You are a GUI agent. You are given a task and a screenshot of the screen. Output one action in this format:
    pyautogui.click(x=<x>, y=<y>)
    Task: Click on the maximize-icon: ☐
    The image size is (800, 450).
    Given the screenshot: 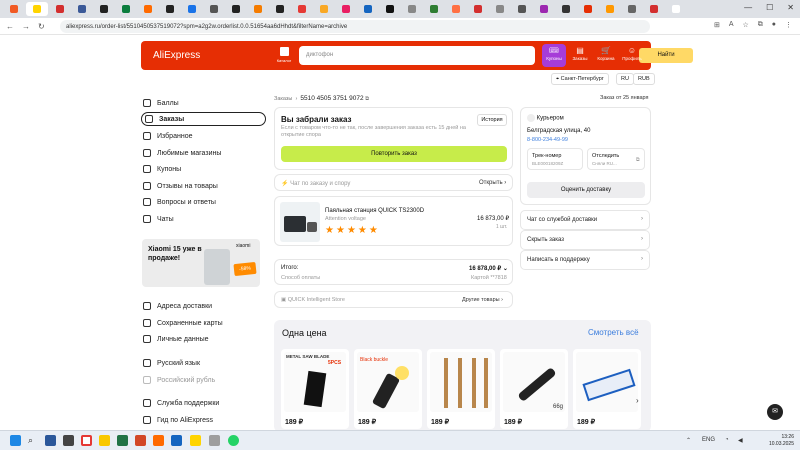 What is the action you would take?
    pyautogui.click(x=769, y=7)
    